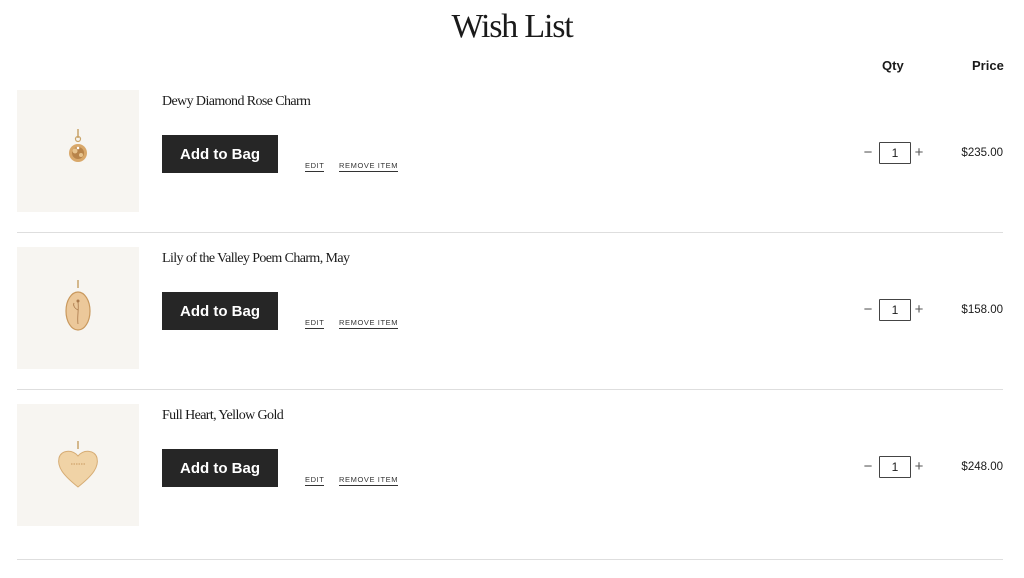 Image resolution: width=1024 pixels, height=578 pixels. I want to click on product-name: Dewy Diamond Rose Charm, so click(236, 102).